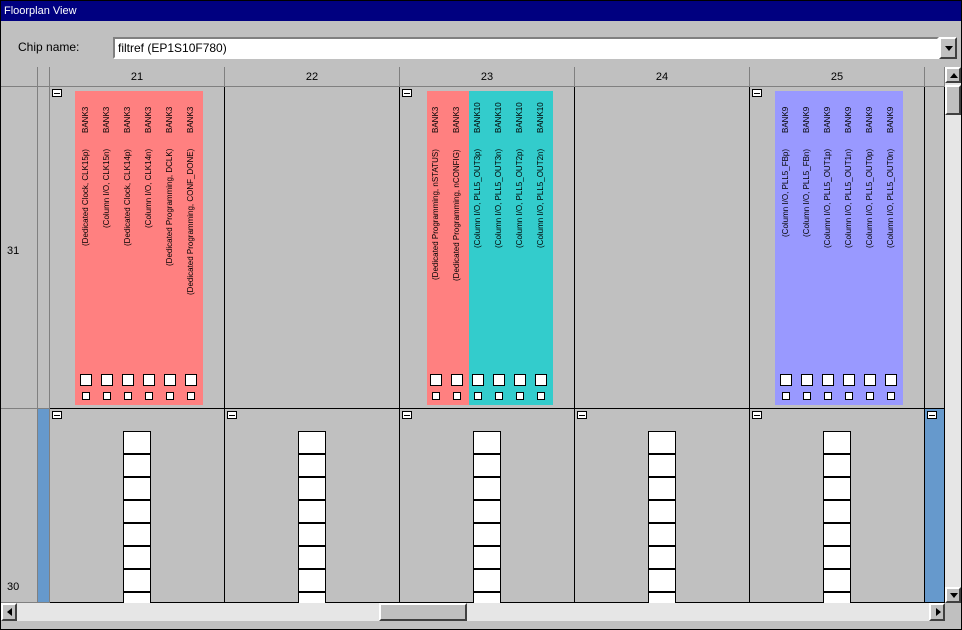 This screenshot has height=630, width=962. What do you see at coordinates (487, 77) in the screenshot?
I see `column-header-23: 23` at bounding box center [487, 77].